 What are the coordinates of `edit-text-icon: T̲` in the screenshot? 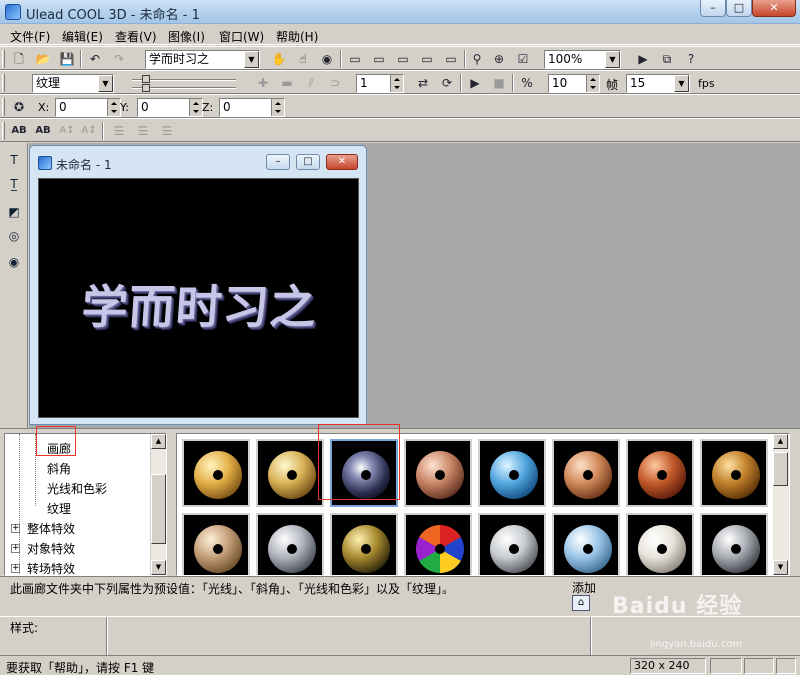 It's located at (14, 184).